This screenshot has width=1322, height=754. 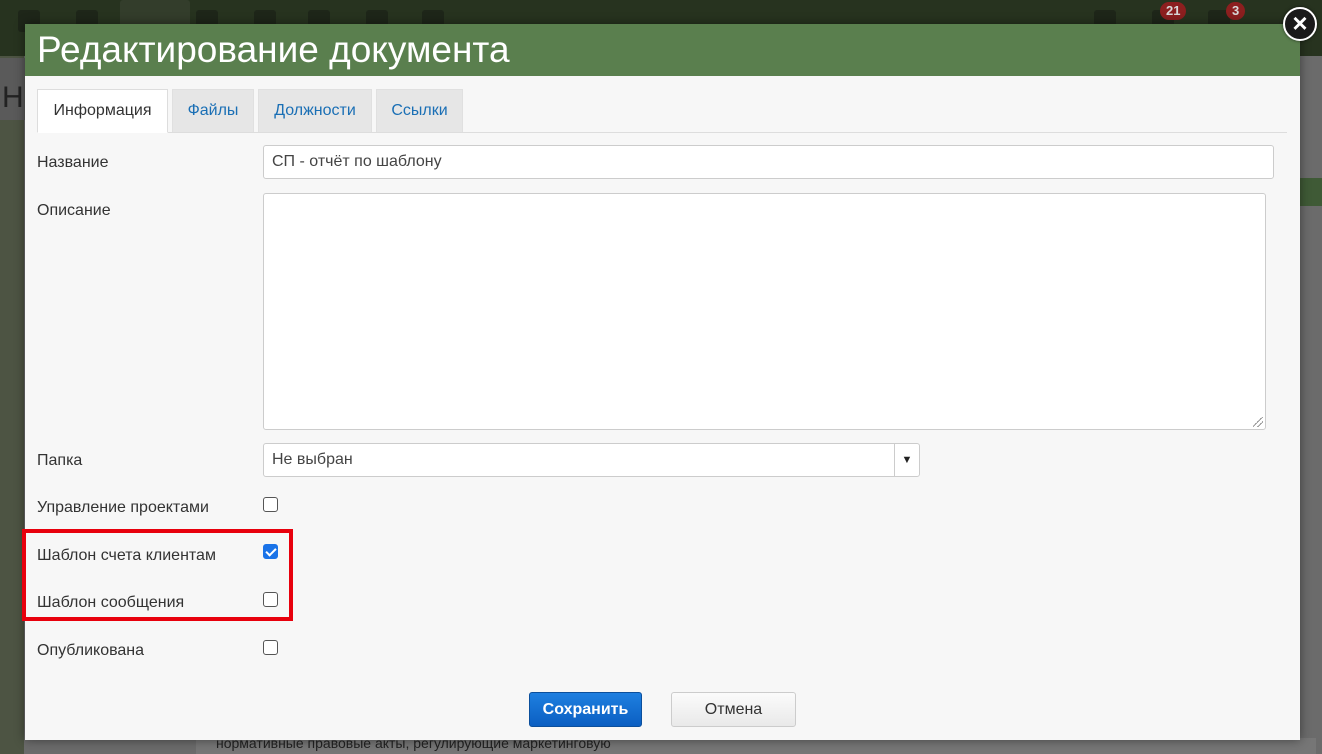 What do you see at coordinates (312, 459) in the screenshot?
I see `folder-select-value: Не выбран` at bounding box center [312, 459].